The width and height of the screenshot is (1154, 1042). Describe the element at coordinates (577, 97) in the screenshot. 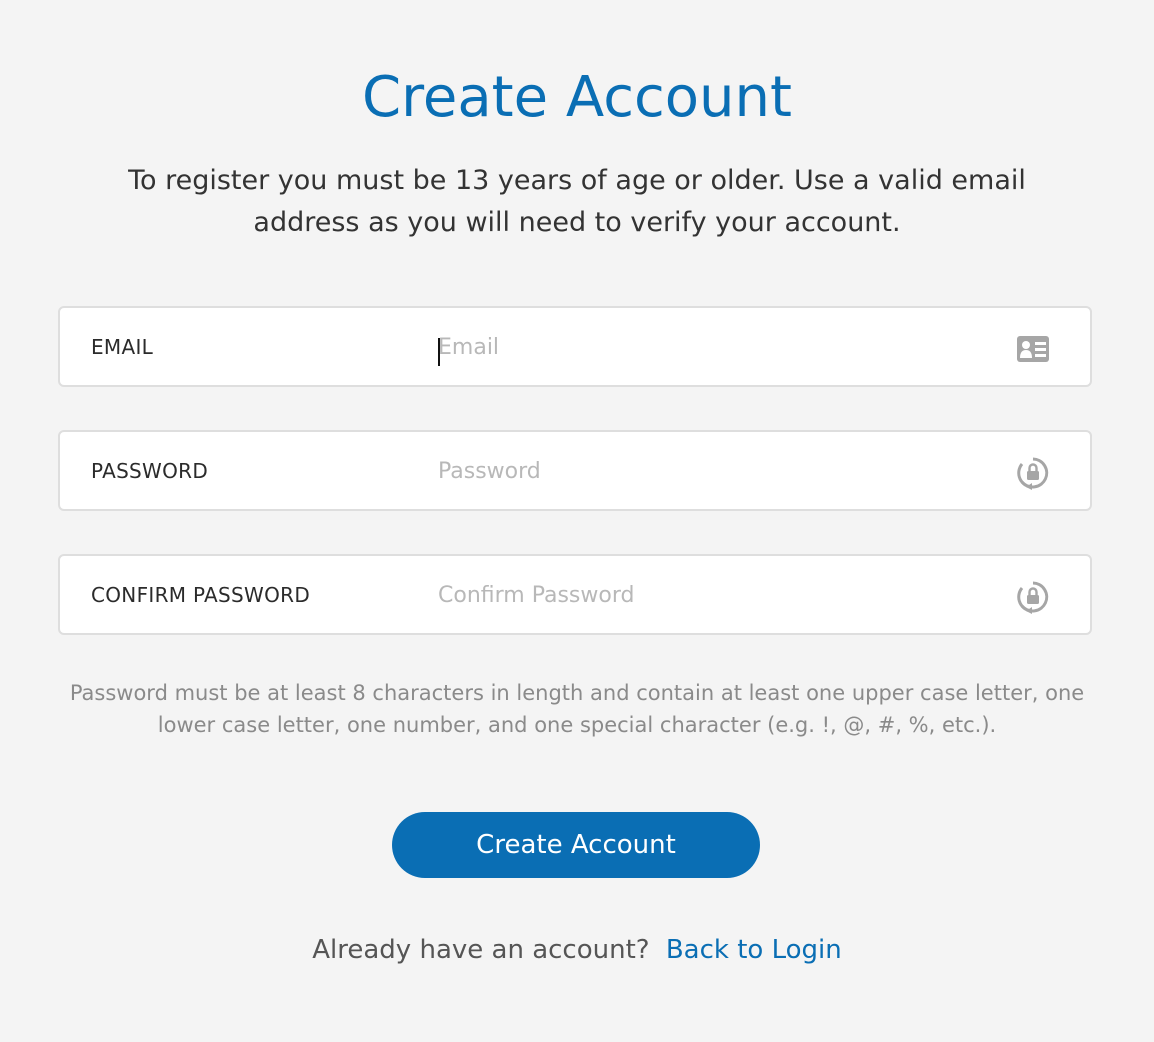

I see `page-title: Create Account` at that location.